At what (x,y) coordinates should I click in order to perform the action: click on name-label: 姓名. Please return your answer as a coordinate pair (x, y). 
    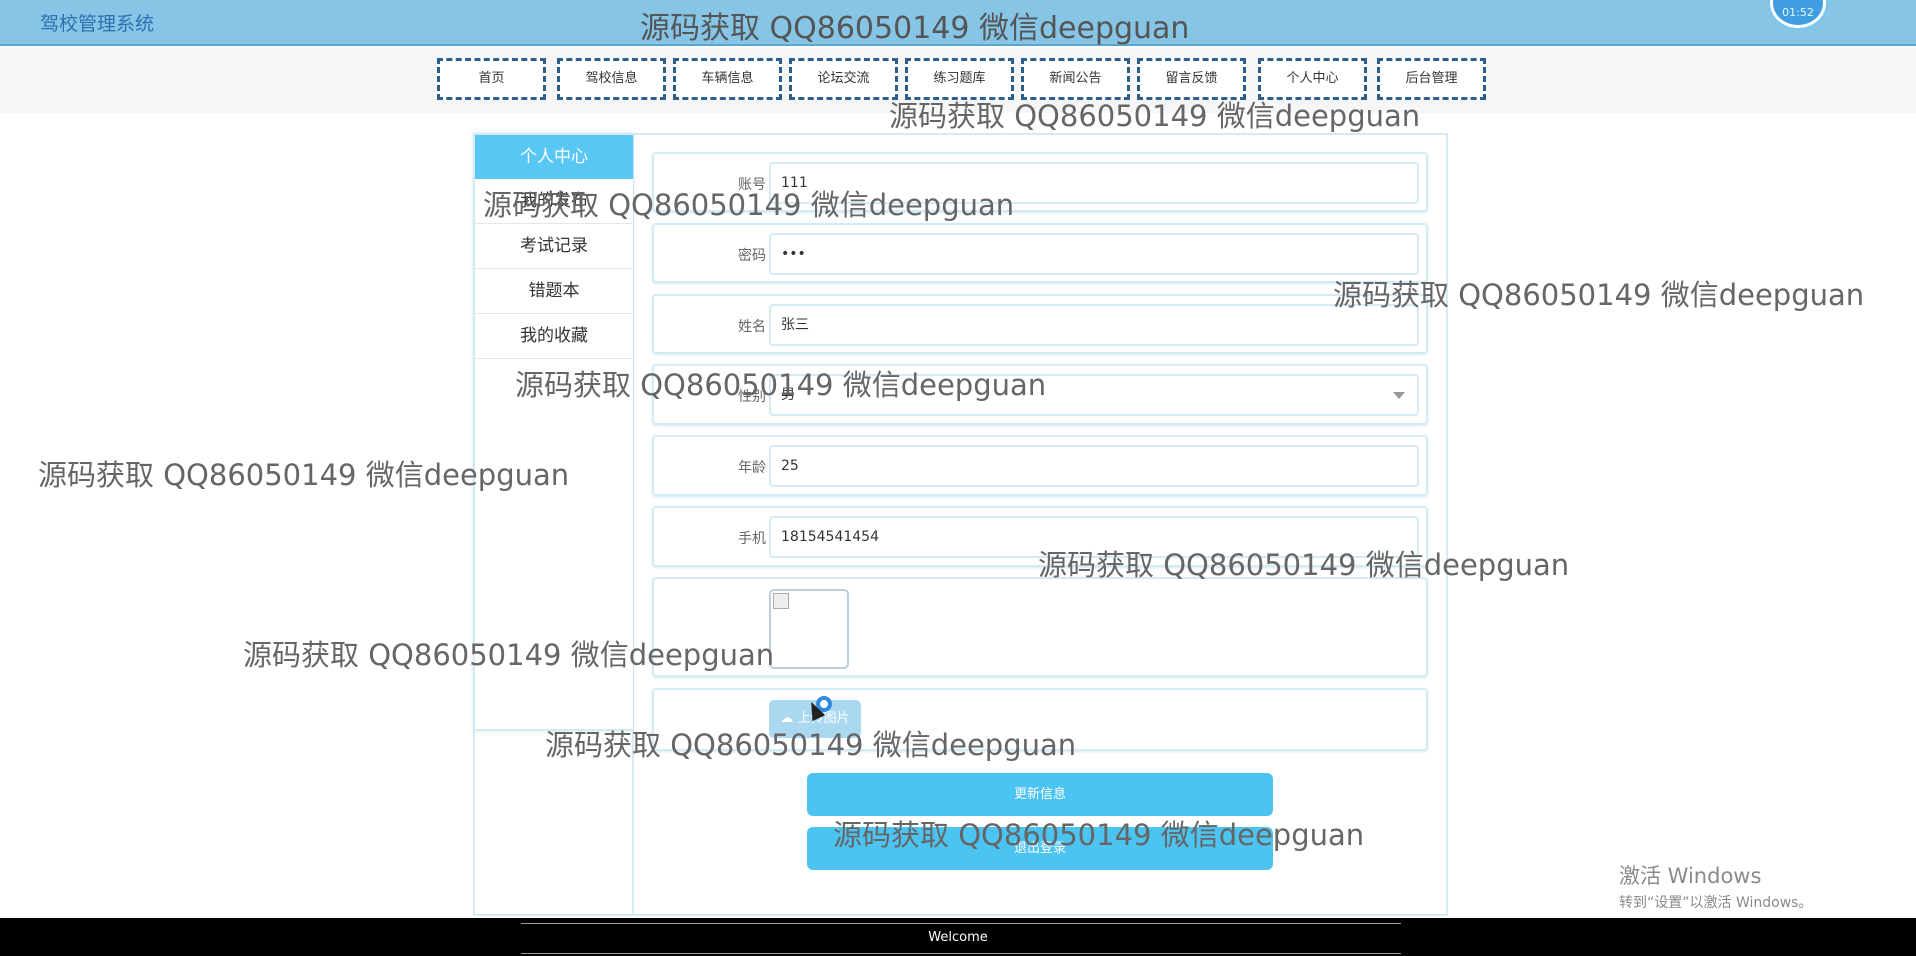
    Looking at the image, I should click on (752, 327).